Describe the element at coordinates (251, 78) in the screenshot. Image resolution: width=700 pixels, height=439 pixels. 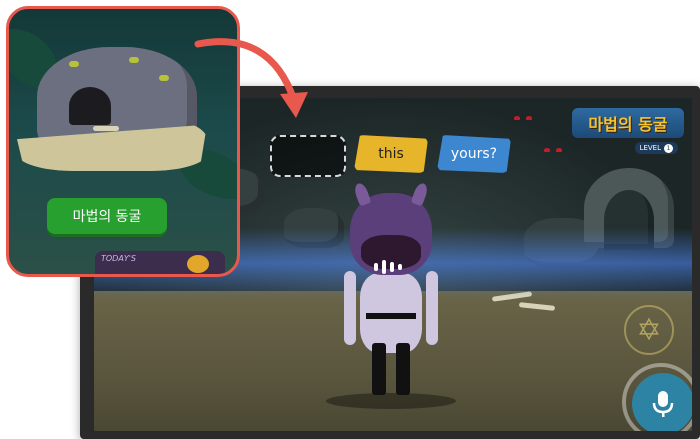
I see `curved-arrow-icon` at that location.